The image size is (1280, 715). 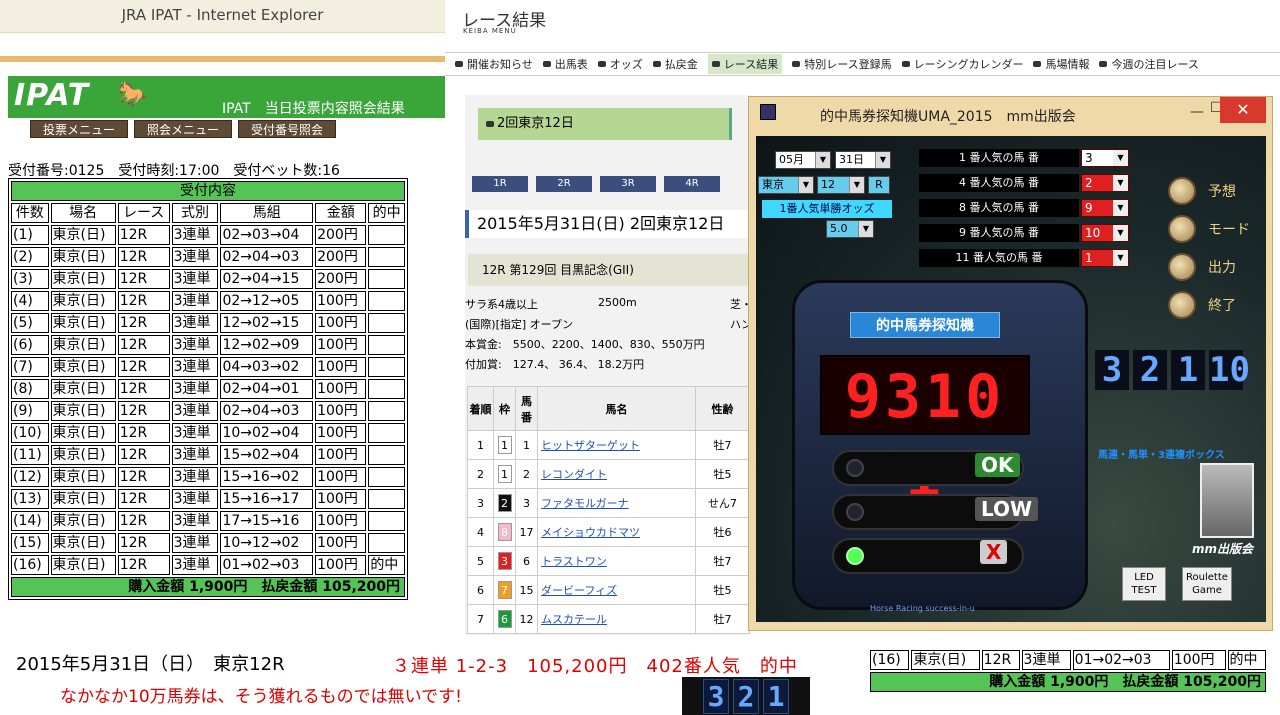 What do you see at coordinates (183, 129) in the screenshot?
I see `inquiry-menu-button: 照会メニュー` at bounding box center [183, 129].